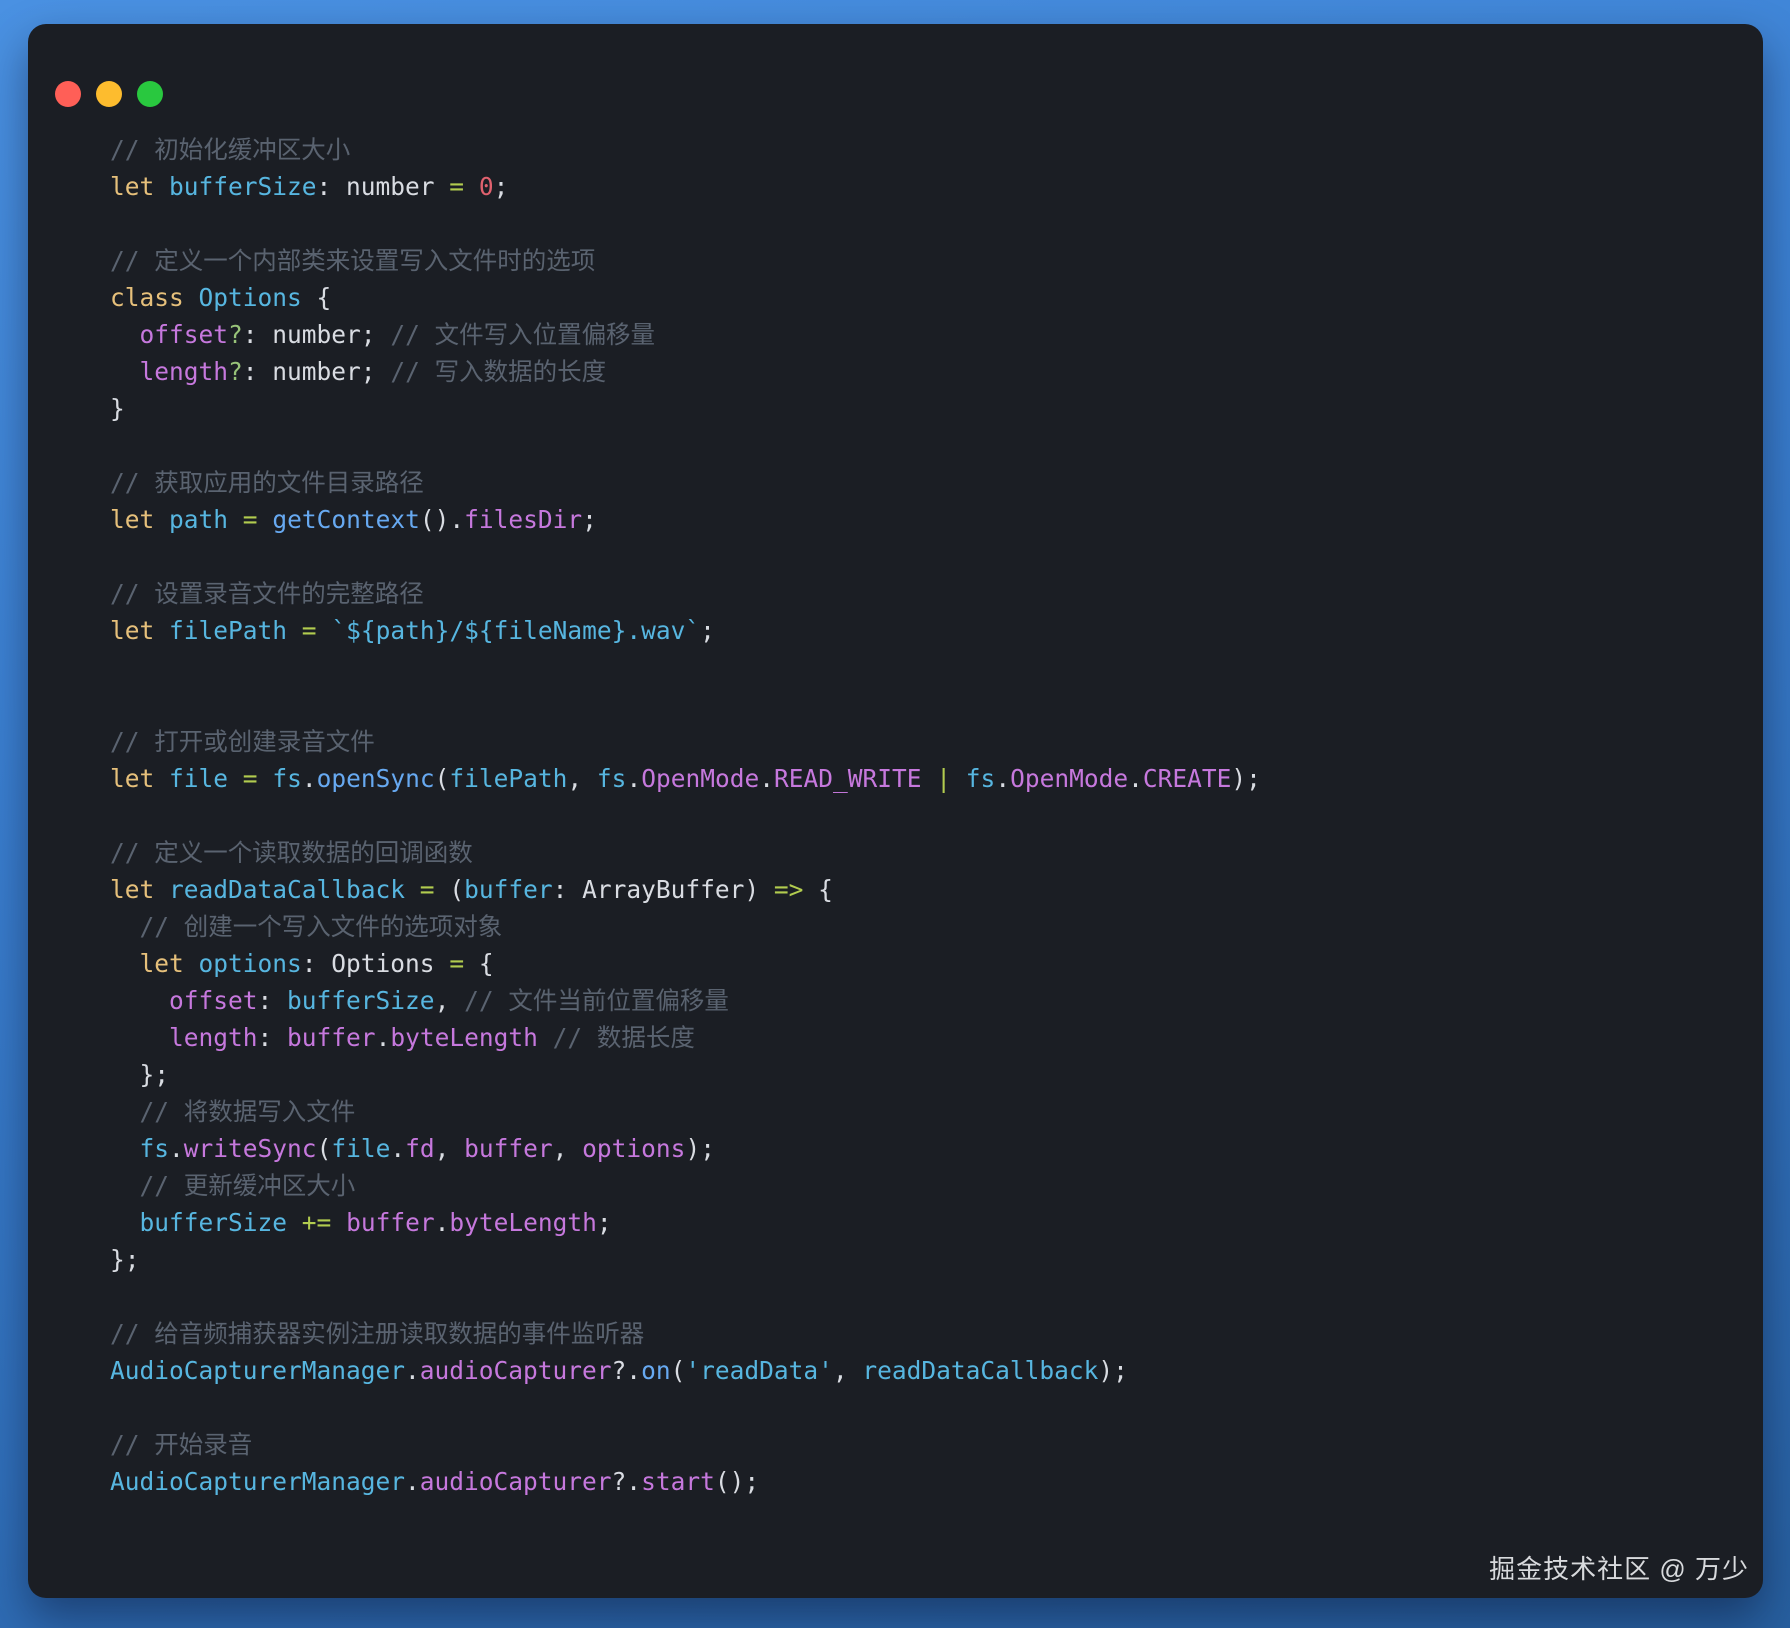  Describe the element at coordinates (685, 926) in the screenshot. I see `code-line: // 创建一个写入文件的选项对象` at that location.